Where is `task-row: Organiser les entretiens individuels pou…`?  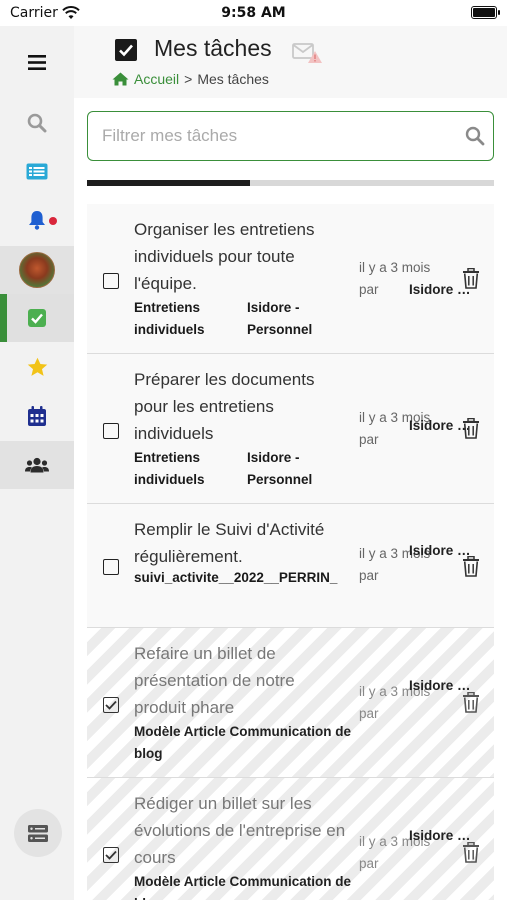 task-row: Organiser les entretiens individuels pou… is located at coordinates (290, 279).